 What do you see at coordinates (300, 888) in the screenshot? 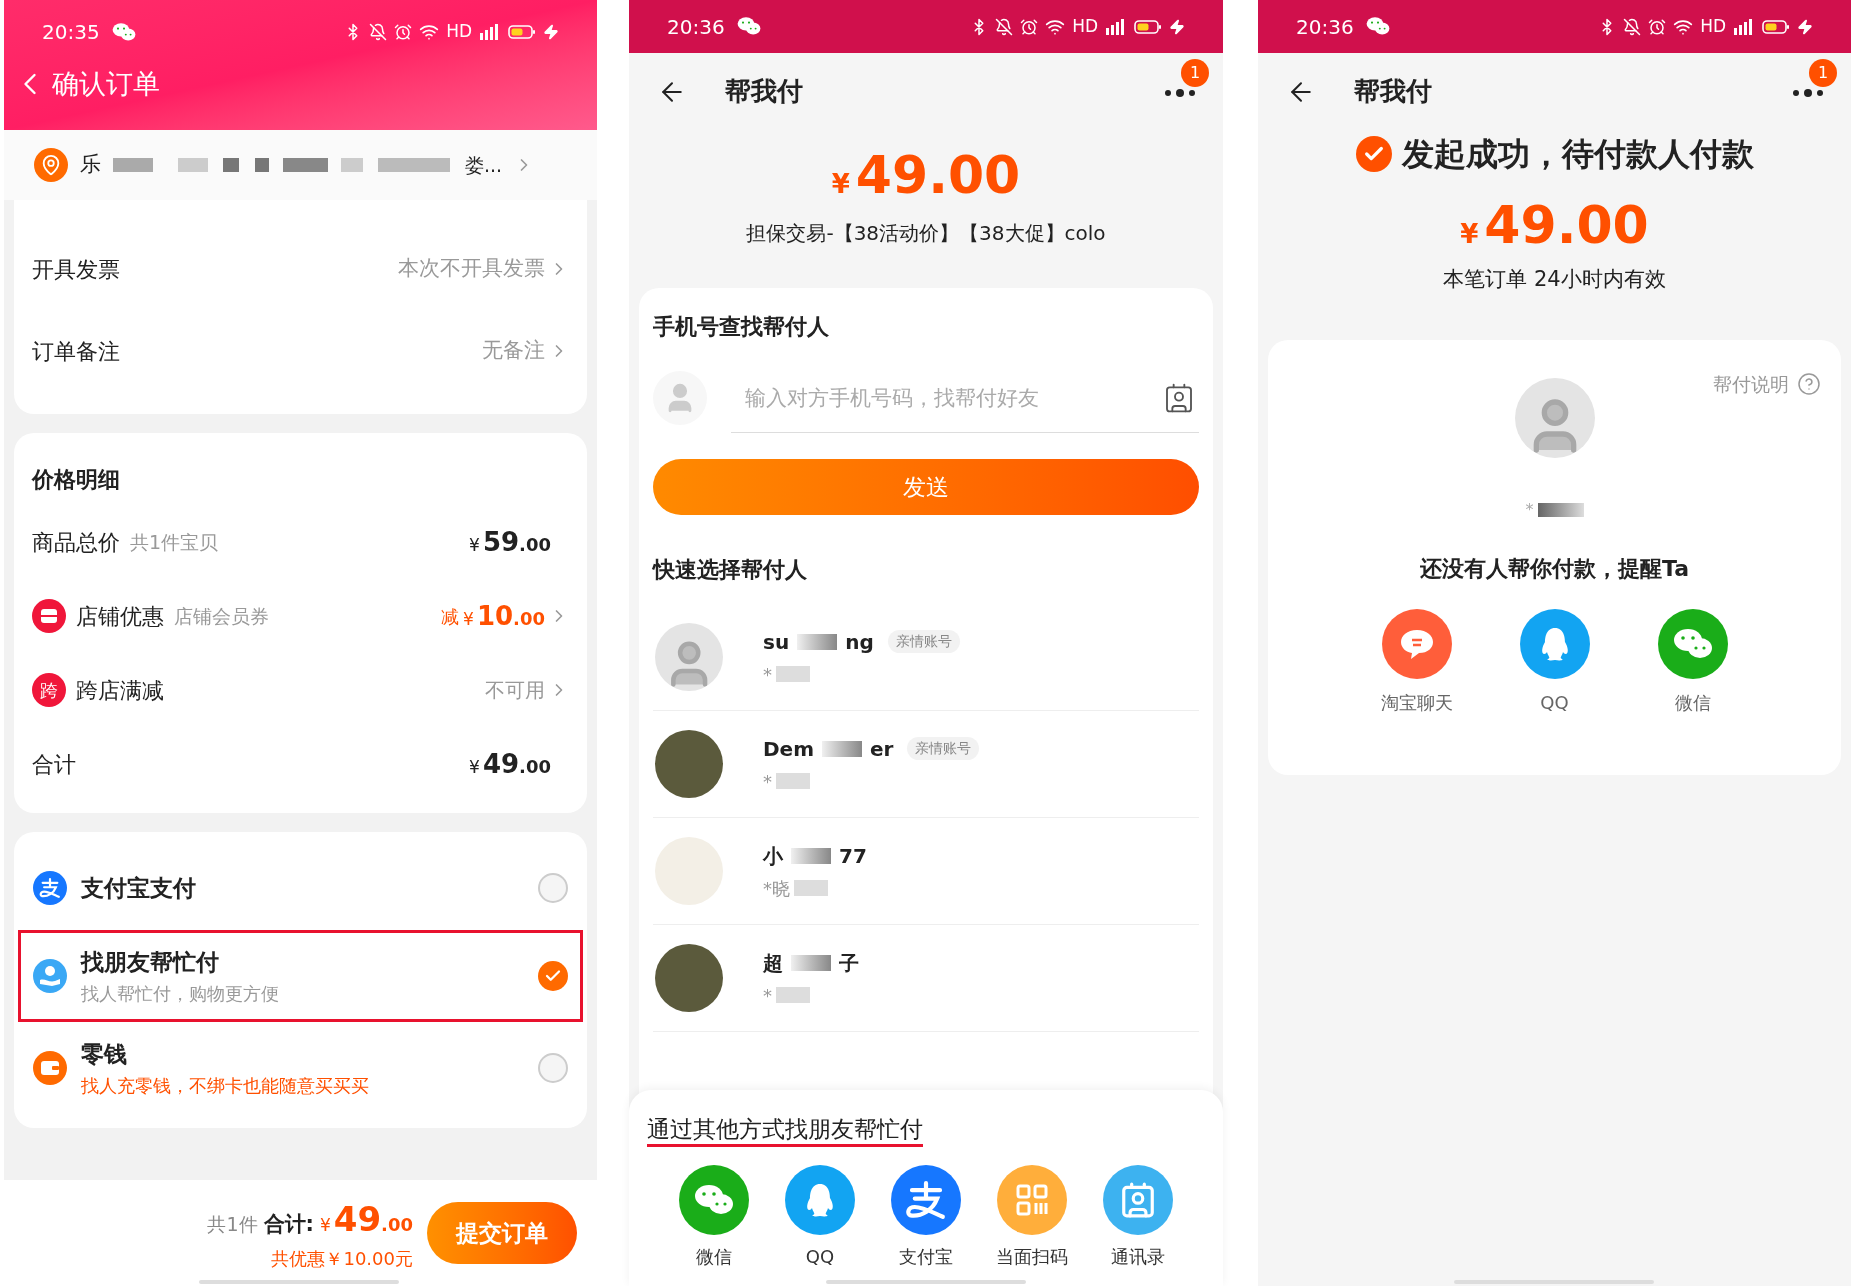
I see `payment-option: 支付宝支付` at bounding box center [300, 888].